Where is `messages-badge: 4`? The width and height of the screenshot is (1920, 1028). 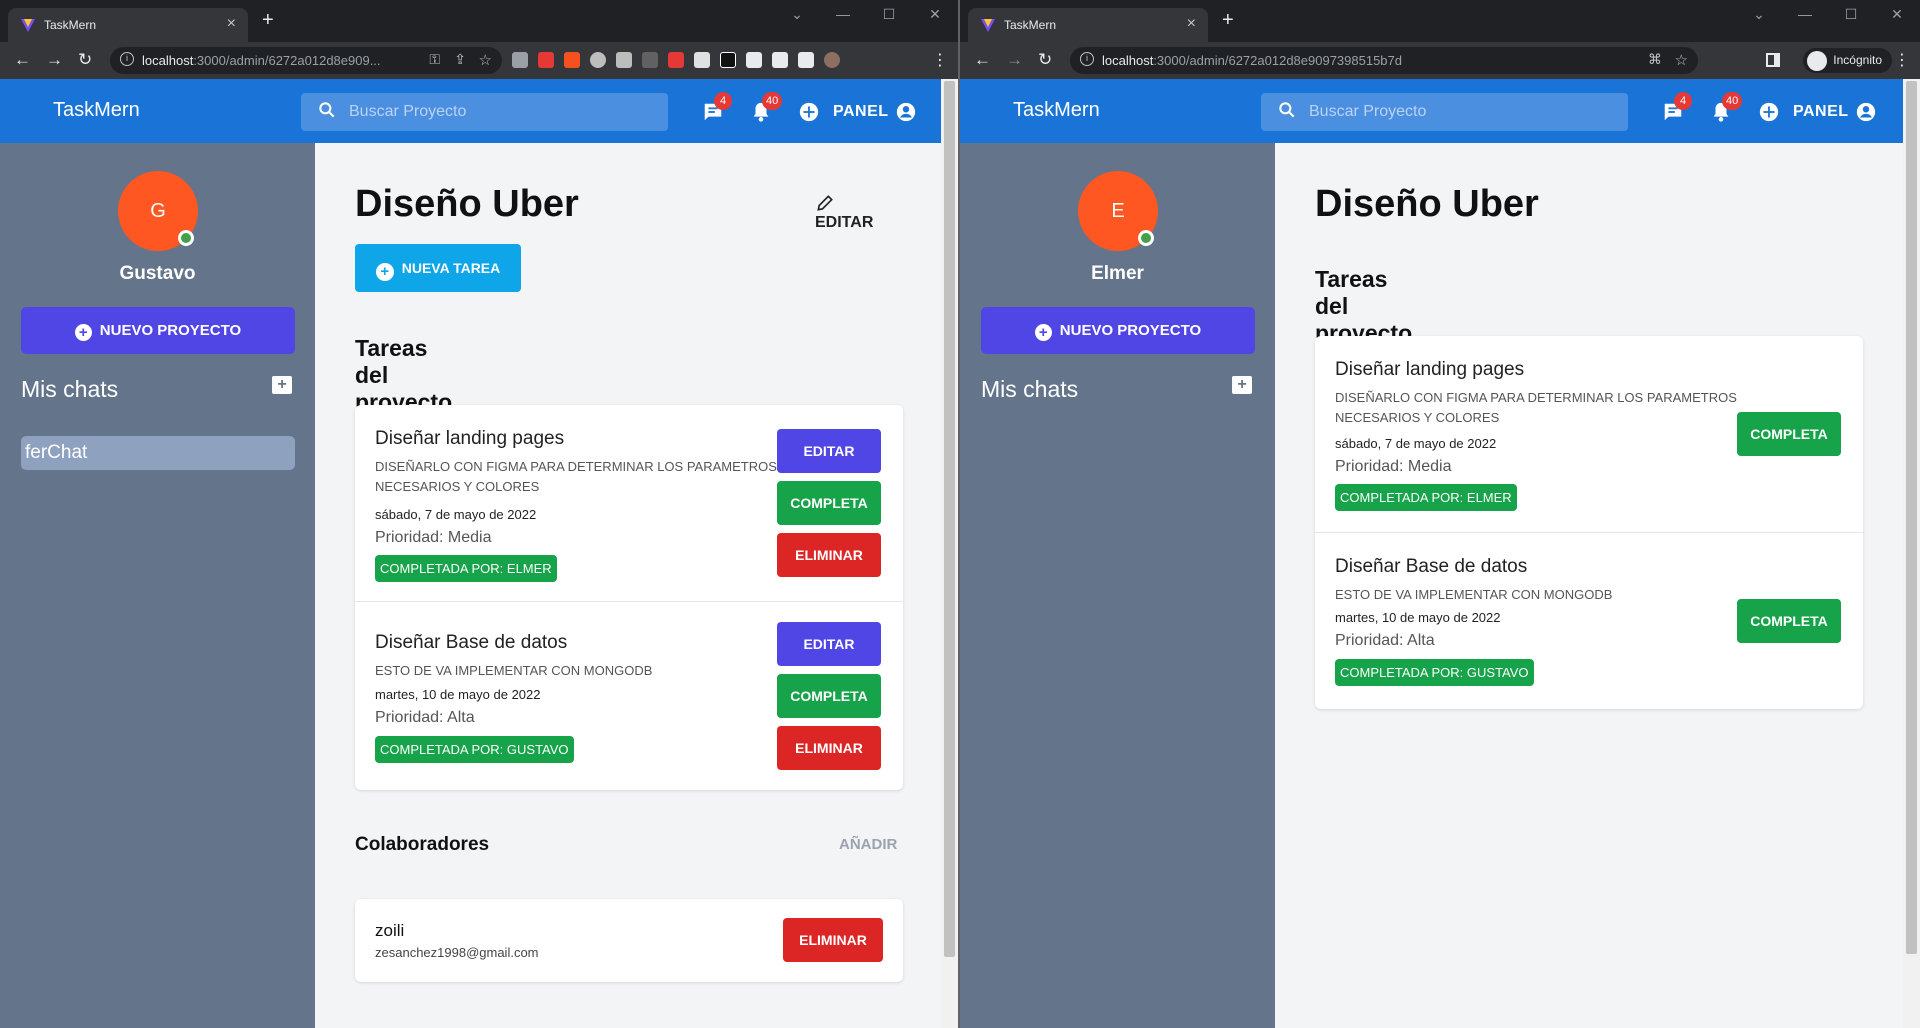
messages-badge: 4 is located at coordinates (723, 101).